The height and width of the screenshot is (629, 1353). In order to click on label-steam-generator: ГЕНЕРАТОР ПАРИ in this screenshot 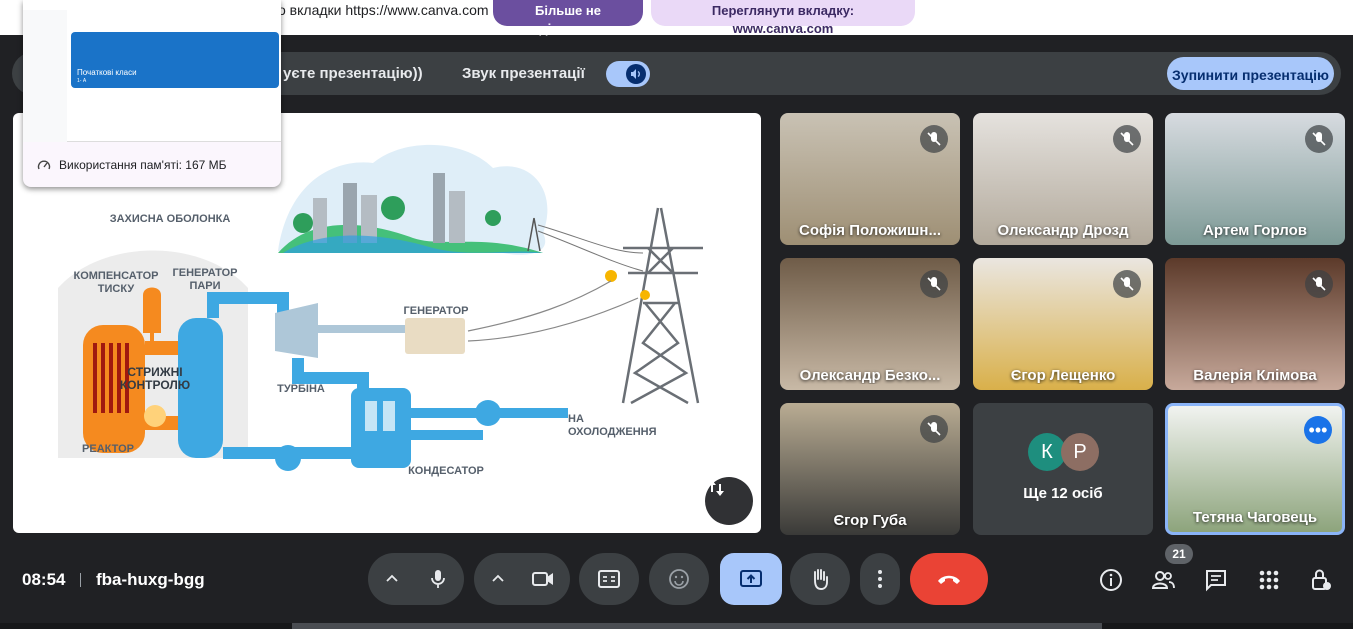, I will do `click(205, 279)`.